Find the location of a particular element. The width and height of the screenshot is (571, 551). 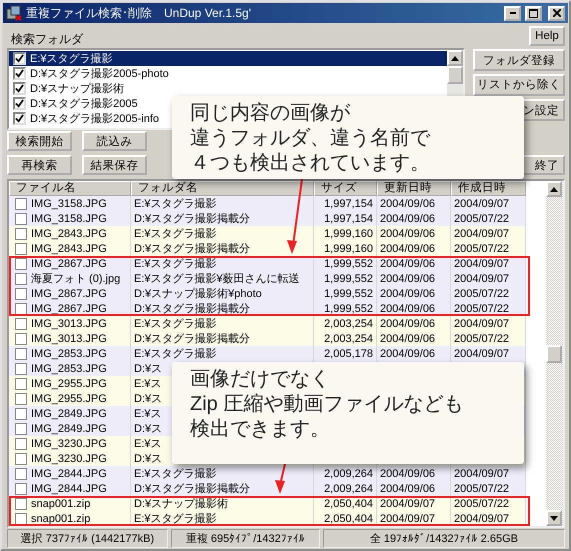

file-name: snap001.zip is located at coordinates (60, 518).